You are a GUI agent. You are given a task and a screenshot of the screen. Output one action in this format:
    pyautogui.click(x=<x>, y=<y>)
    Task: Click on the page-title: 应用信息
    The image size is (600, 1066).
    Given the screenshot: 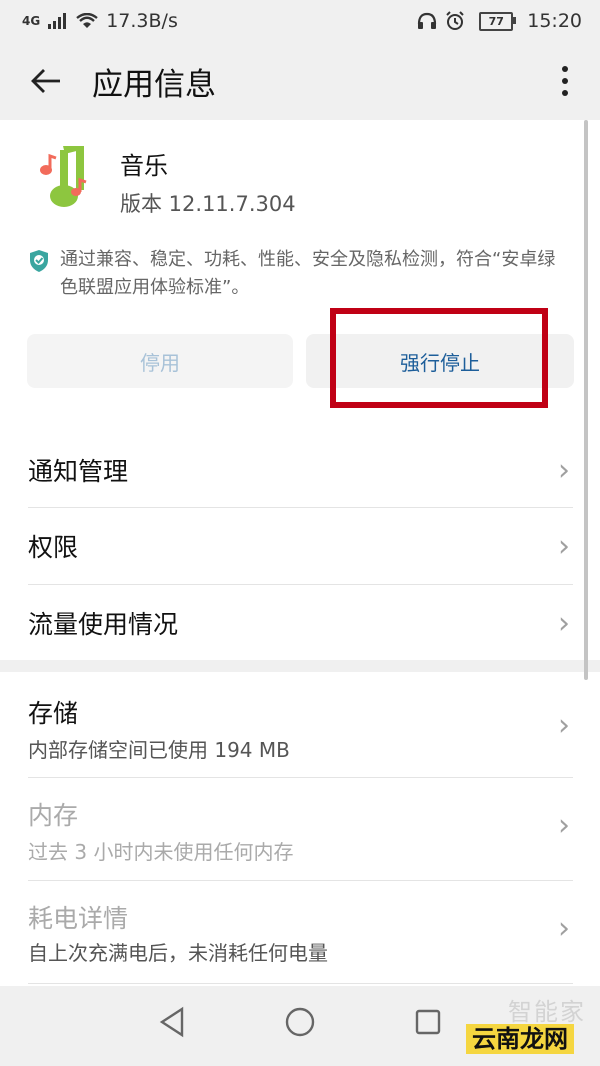 What is the action you would take?
    pyautogui.click(x=154, y=84)
    